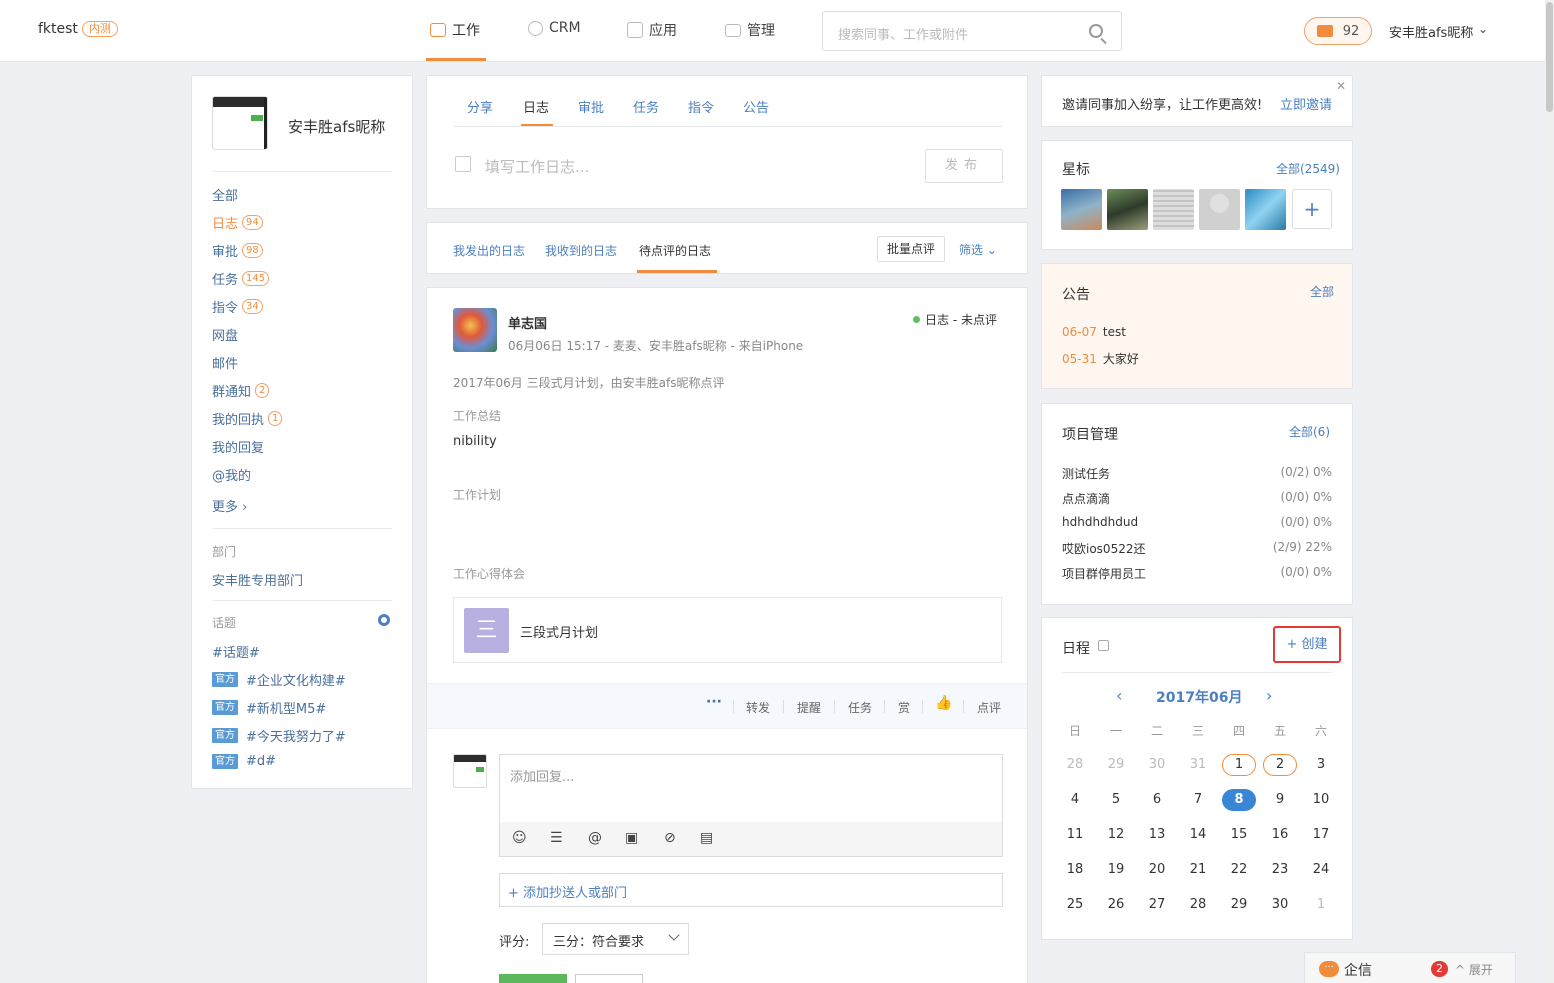 Image resolution: width=1554 pixels, height=983 pixels. What do you see at coordinates (1269, 695) in the screenshot?
I see `chevron-right-icon: ›` at bounding box center [1269, 695].